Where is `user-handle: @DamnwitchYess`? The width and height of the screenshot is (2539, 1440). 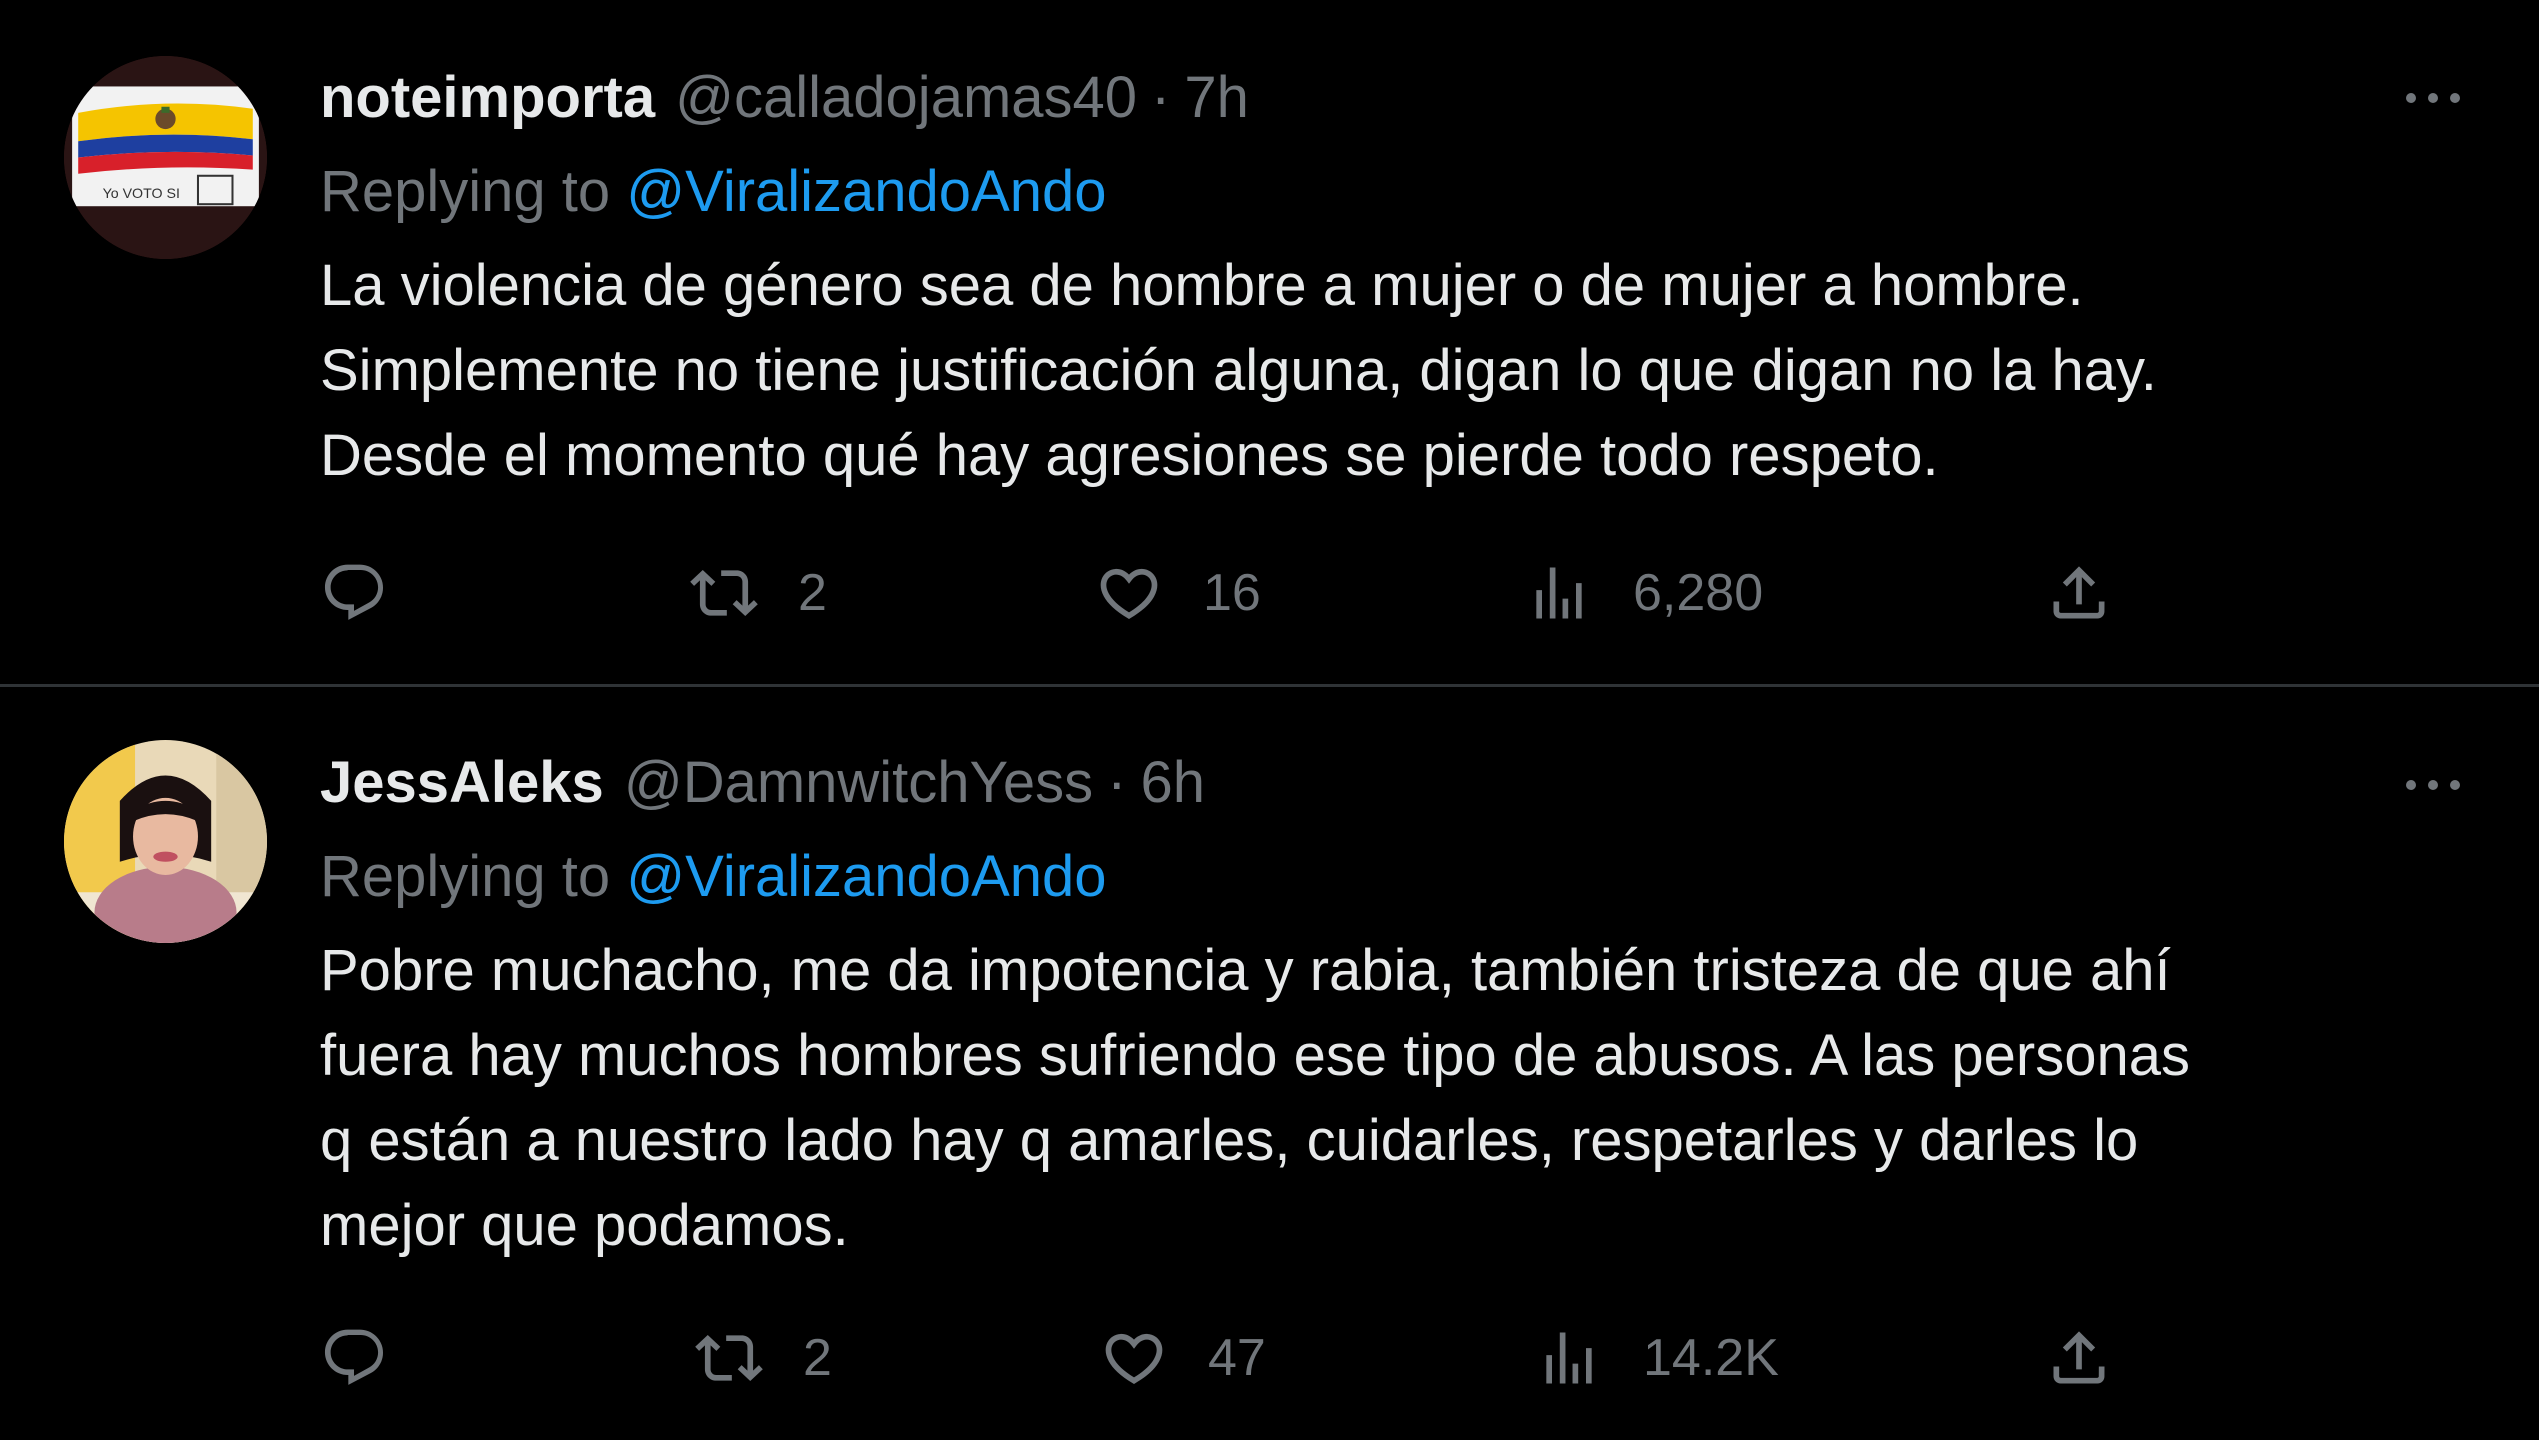 user-handle: @DamnwitchYess is located at coordinates (858, 783).